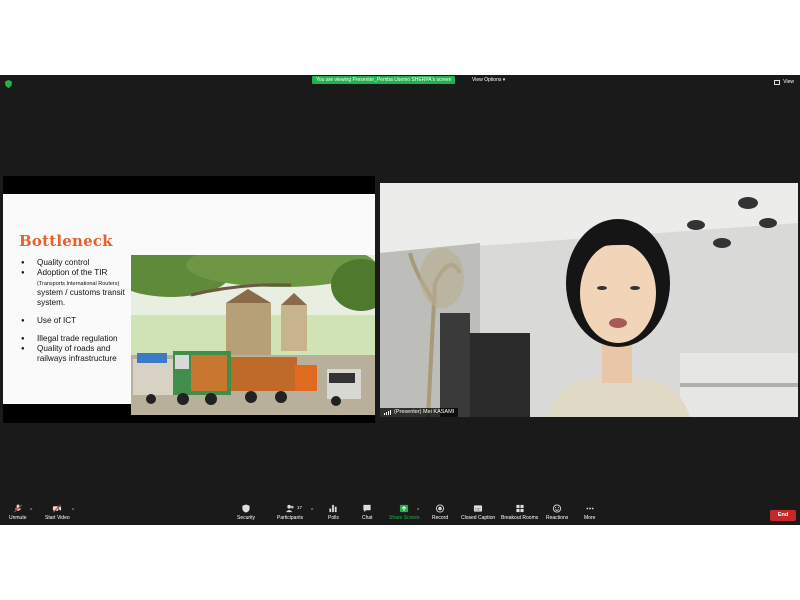  What do you see at coordinates (520, 518) in the screenshot?
I see `breakout-rooms-label: Breakout Rooms` at bounding box center [520, 518].